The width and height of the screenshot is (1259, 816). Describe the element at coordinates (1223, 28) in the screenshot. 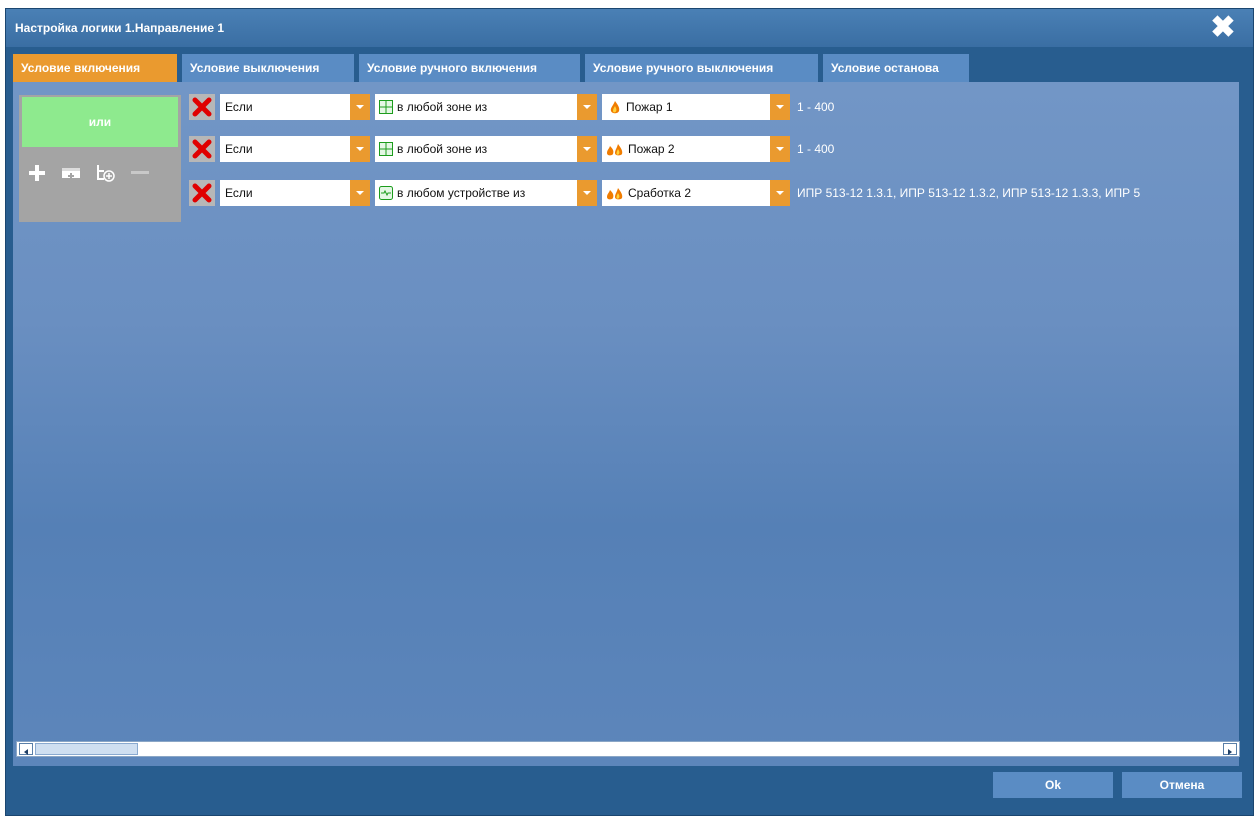

I see `close-icon: ✖` at that location.